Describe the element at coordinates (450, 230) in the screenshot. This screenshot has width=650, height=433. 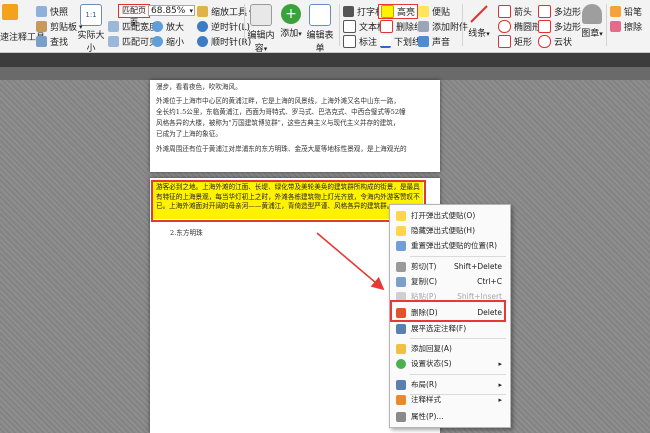
I see `menu-item-hide-note: 隐藏弹出式便贴(H)` at that location.